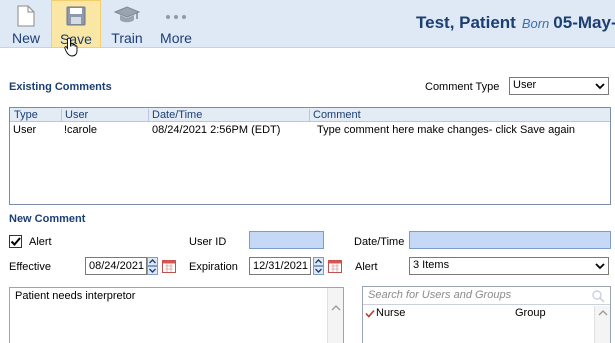  What do you see at coordinates (25, 130) in the screenshot?
I see `cell-type: User` at bounding box center [25, 130].